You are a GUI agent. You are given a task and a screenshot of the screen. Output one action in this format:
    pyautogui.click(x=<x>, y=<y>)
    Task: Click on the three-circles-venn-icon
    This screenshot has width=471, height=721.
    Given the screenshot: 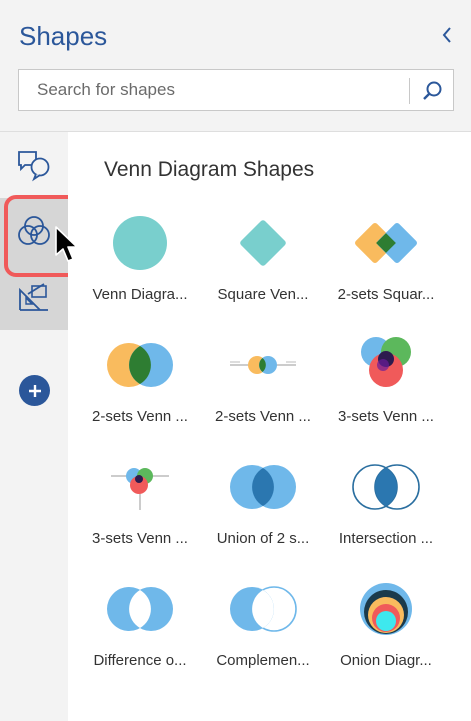 What is the action you would take?
    pyautogui.click(x=386, y=362)
    